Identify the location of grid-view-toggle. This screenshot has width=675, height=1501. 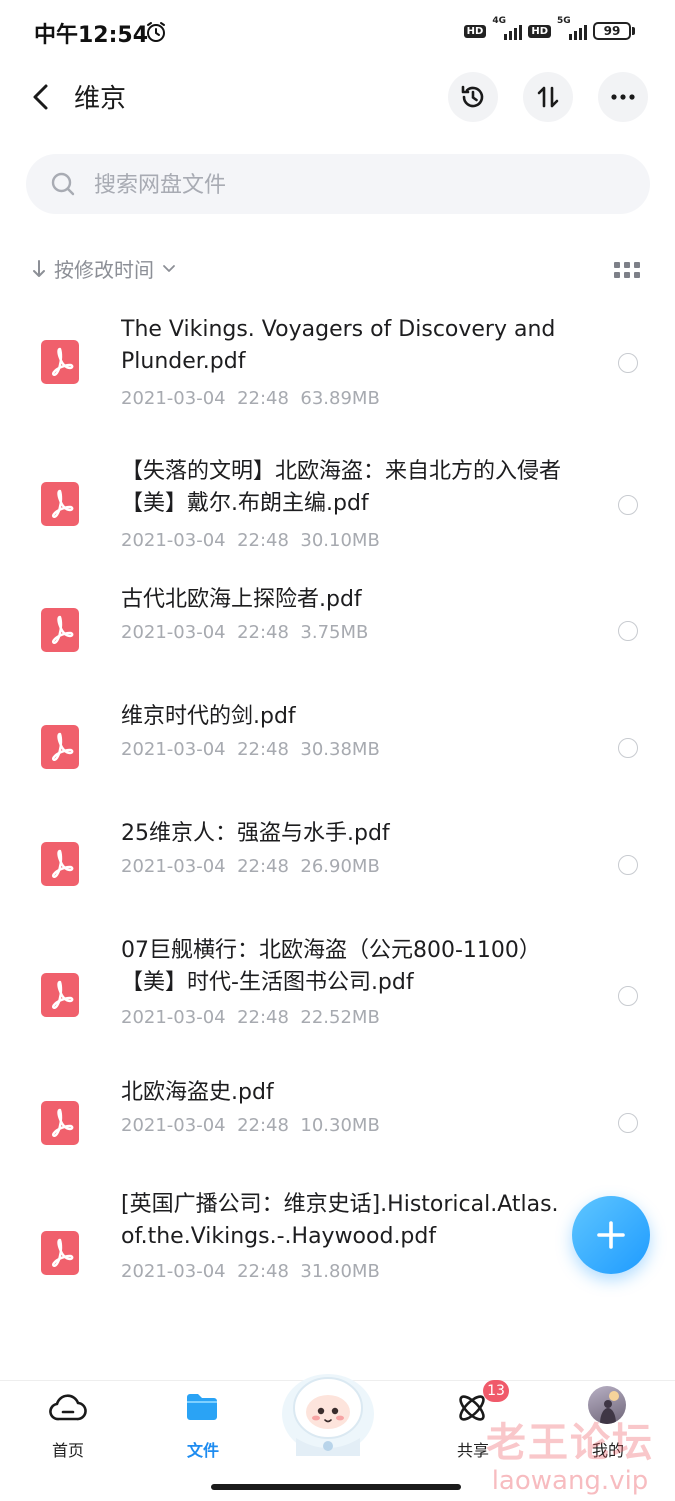
(627, 270).